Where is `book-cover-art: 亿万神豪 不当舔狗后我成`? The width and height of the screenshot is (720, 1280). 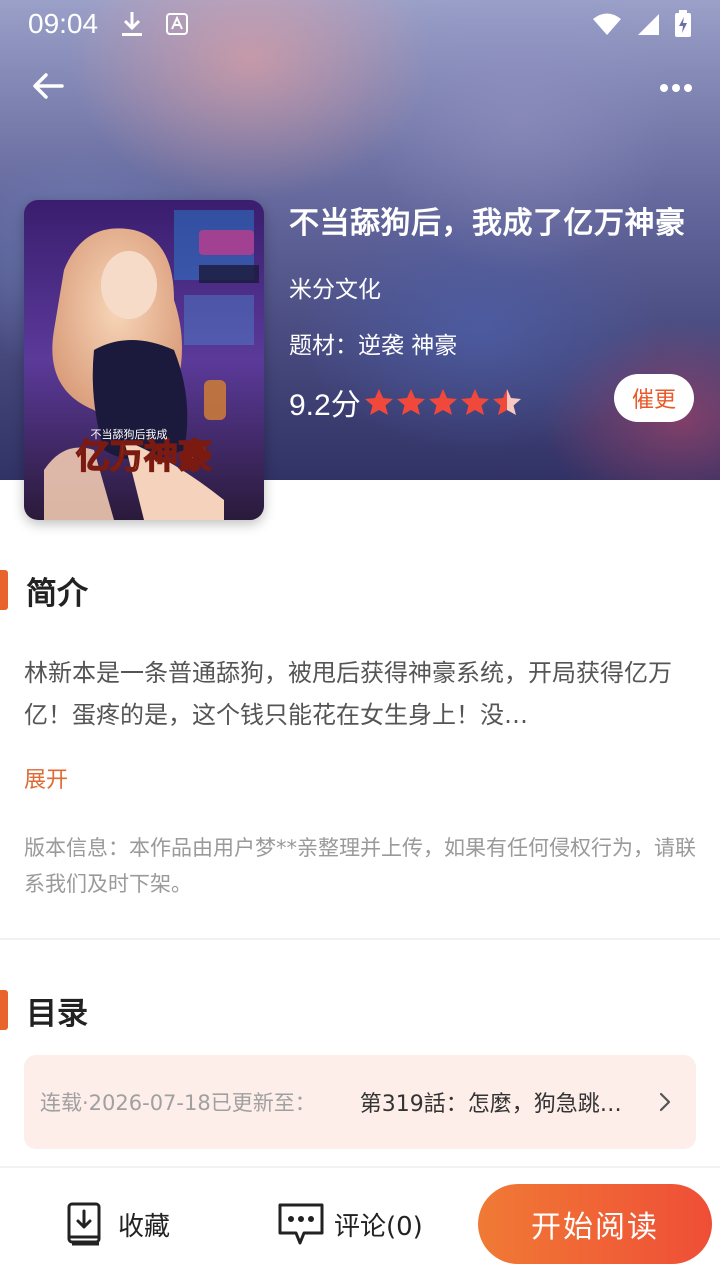 book-cover-art: 亿万神豪 不当舔狗后我成 is located at coordinates (144, 360).